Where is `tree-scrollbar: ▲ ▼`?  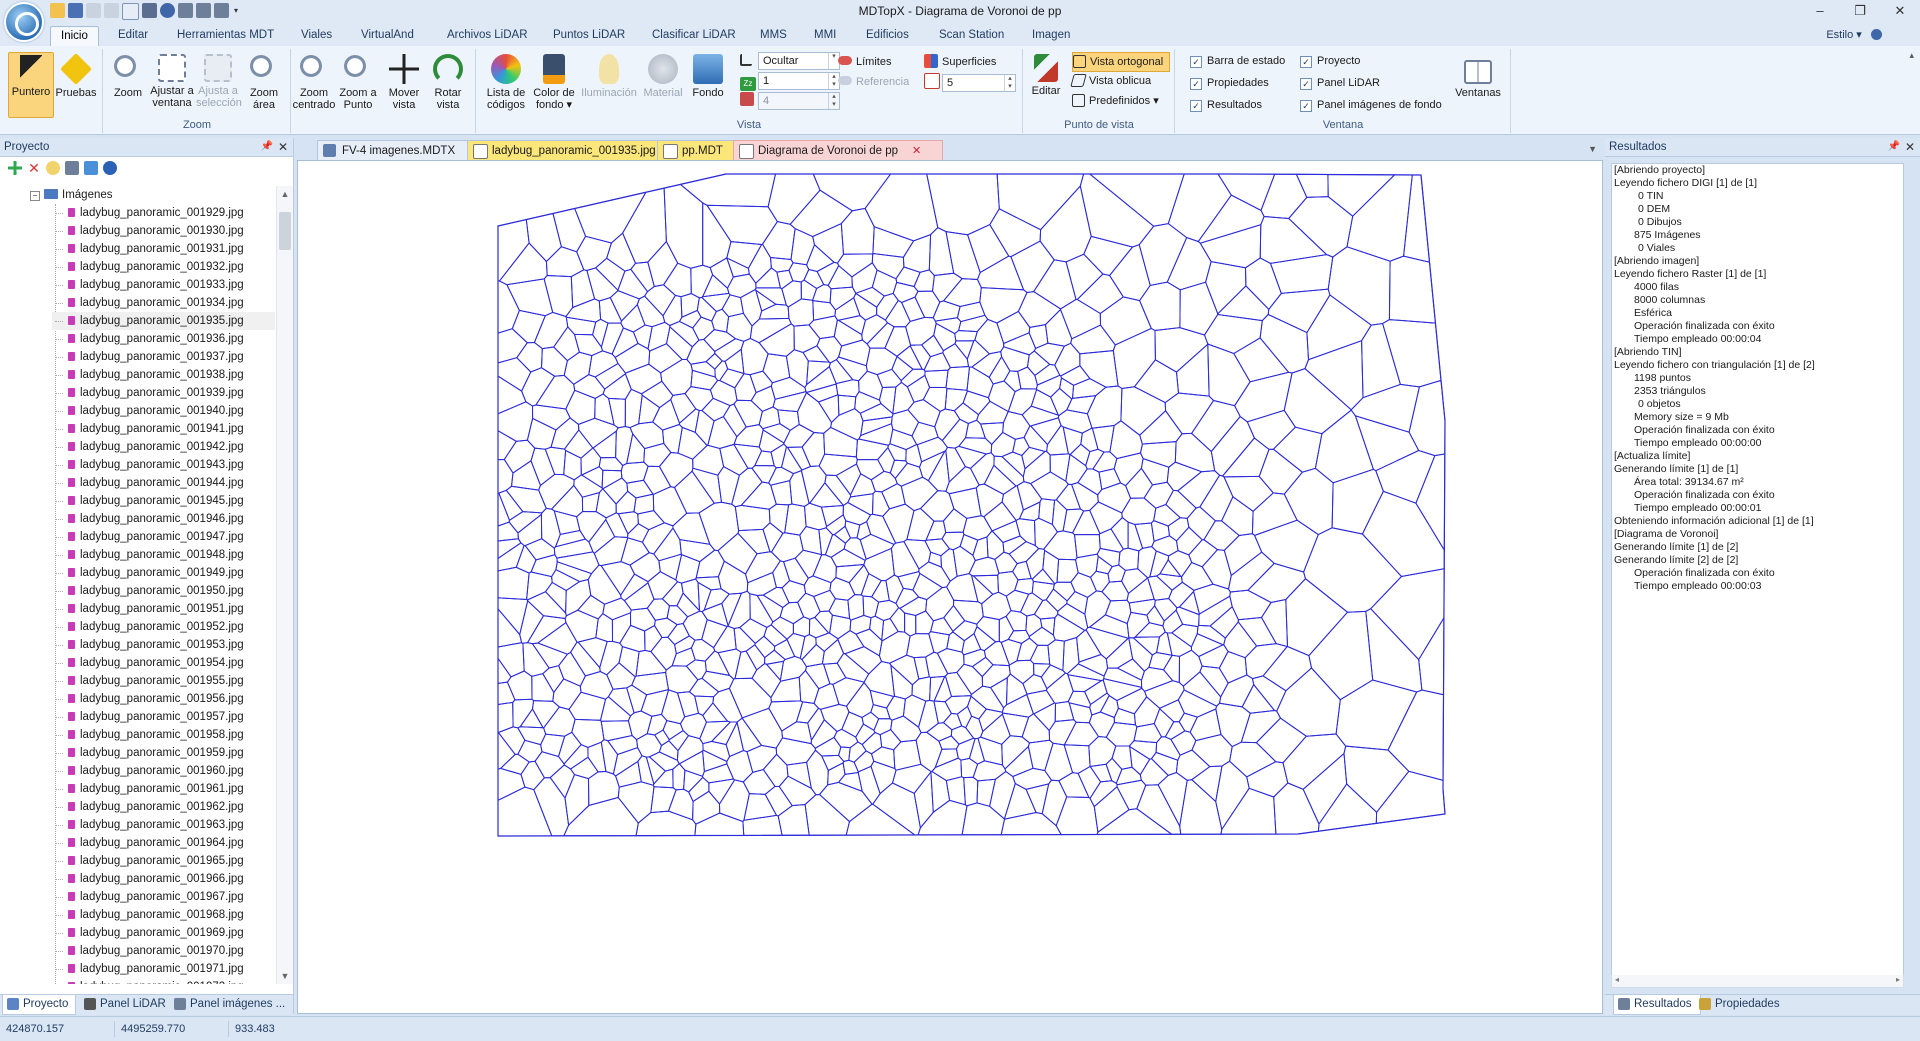
tree-scrollbar: ▲ ▼ is located at coordinates (284, 585).